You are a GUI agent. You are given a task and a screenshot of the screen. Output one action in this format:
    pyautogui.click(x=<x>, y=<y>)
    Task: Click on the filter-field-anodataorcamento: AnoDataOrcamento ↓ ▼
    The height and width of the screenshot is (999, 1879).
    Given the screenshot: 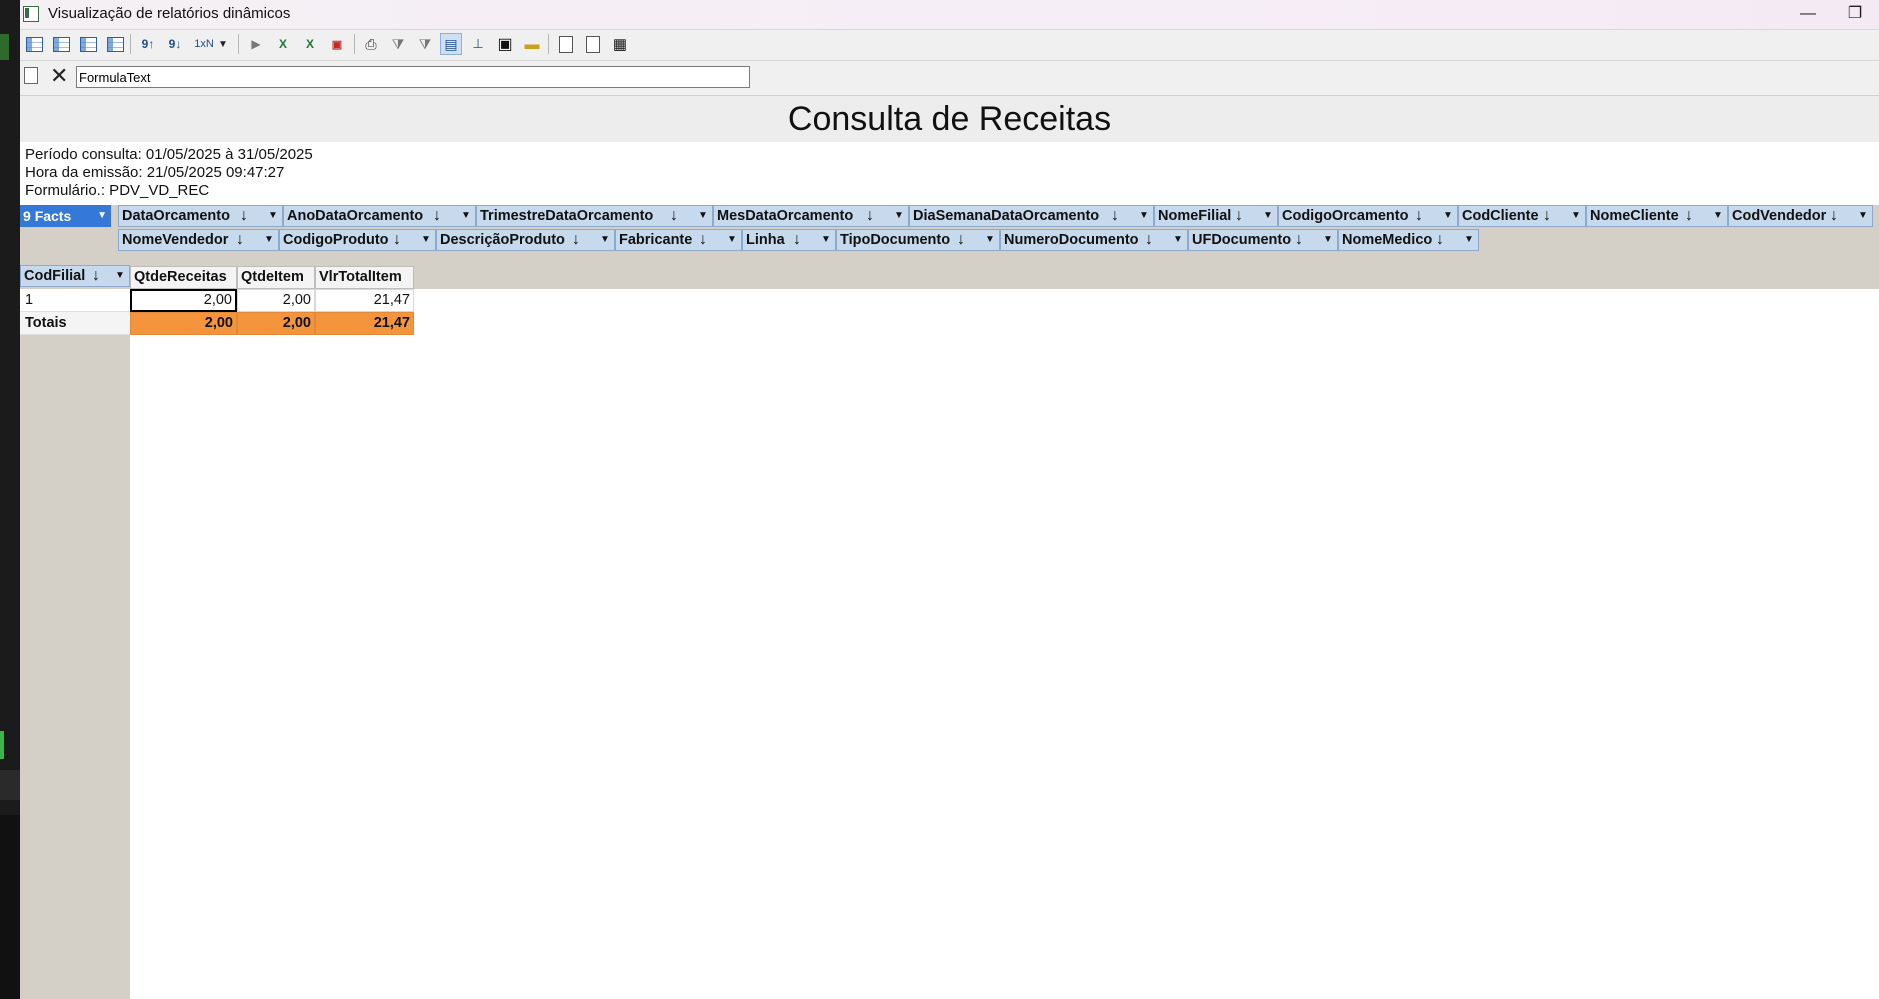 What is the action you would take?
    pyautogui.click(x=379, y=216)
    